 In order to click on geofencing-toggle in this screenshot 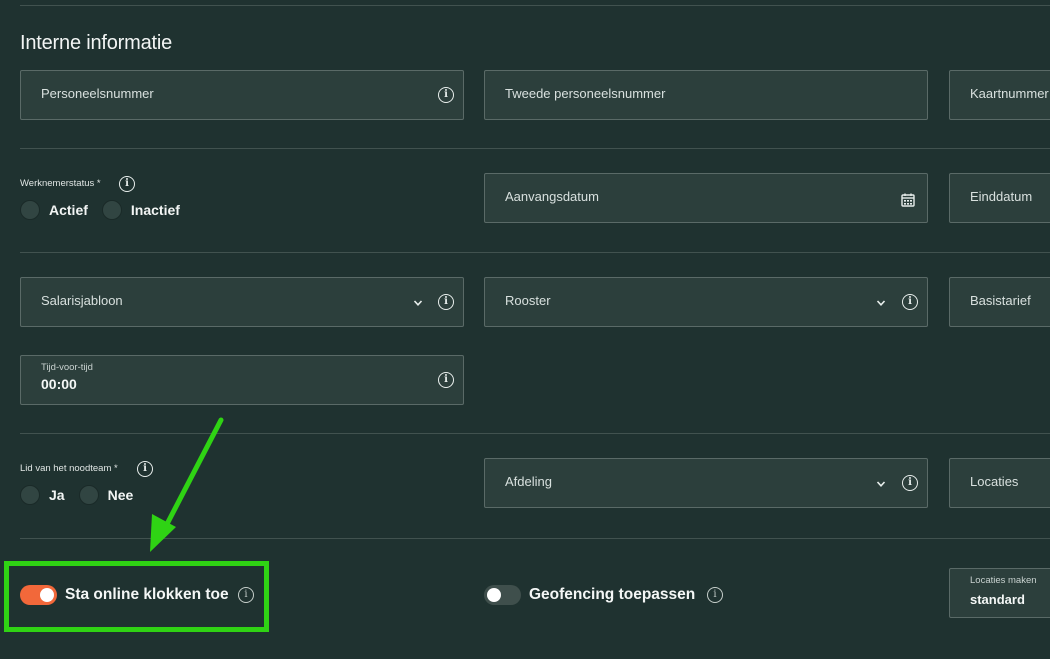, I will do `click(502, 595)`.